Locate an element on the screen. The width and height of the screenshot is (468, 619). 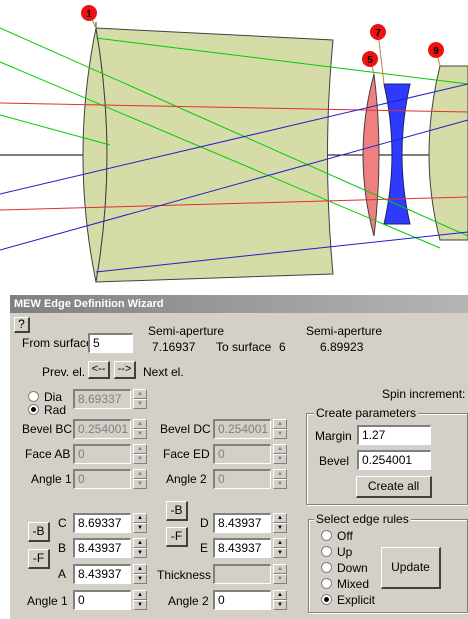
semi-aperture-value-2: 6.89923 is located at coordinates (342, 347).